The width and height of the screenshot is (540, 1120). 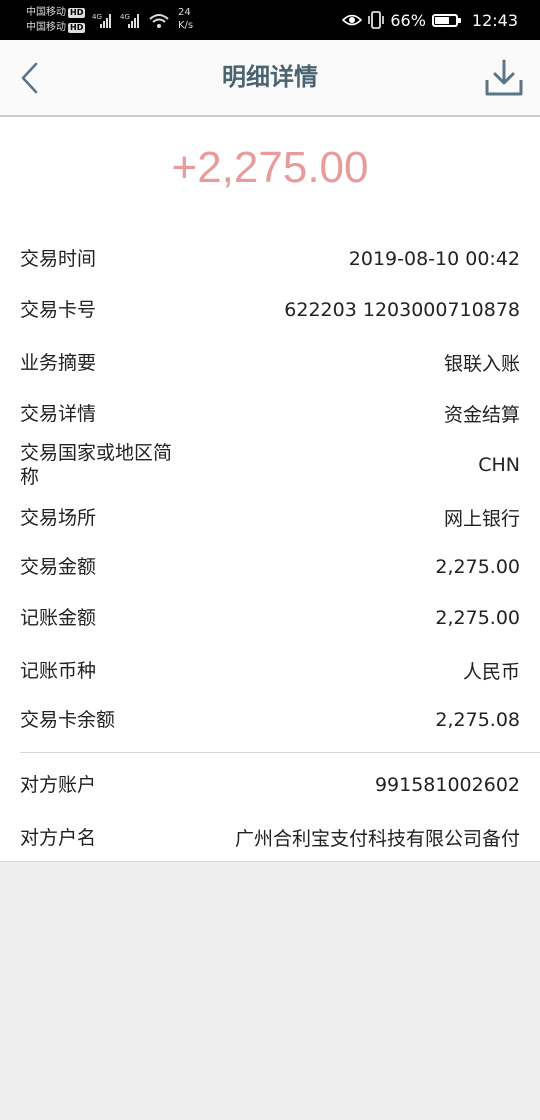 I want to click on detail-row-amount: 交易金额 2,275.00, so click(x=270, y=567).